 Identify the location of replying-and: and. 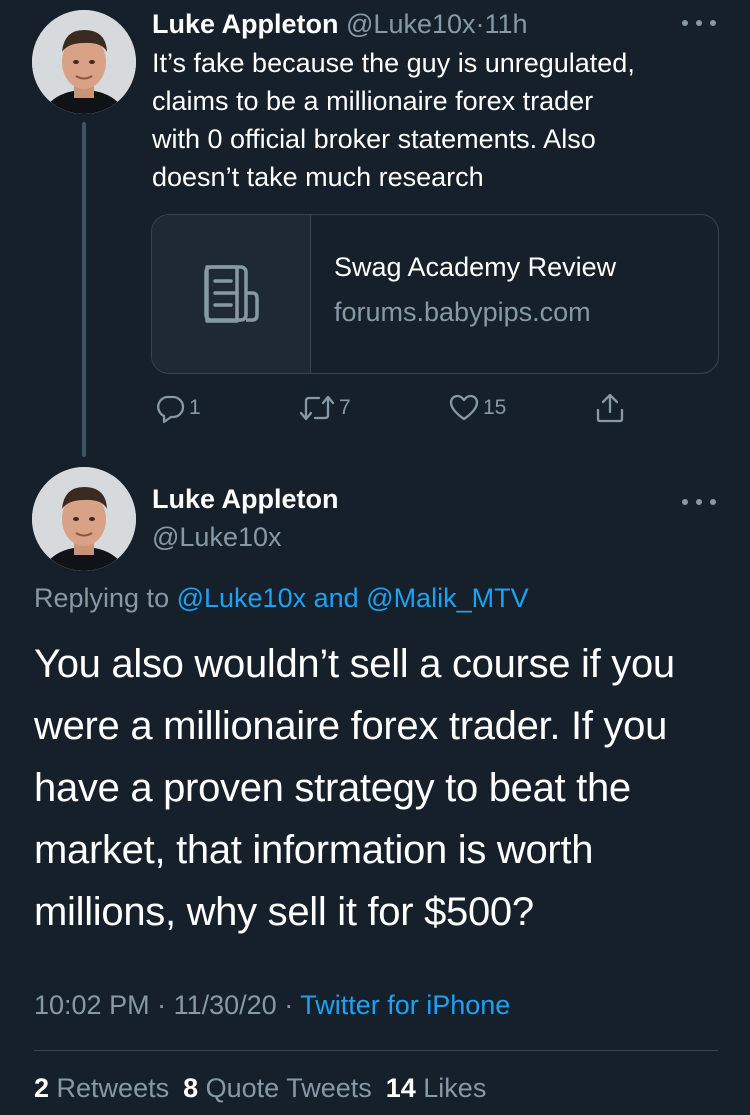
(336, 598).